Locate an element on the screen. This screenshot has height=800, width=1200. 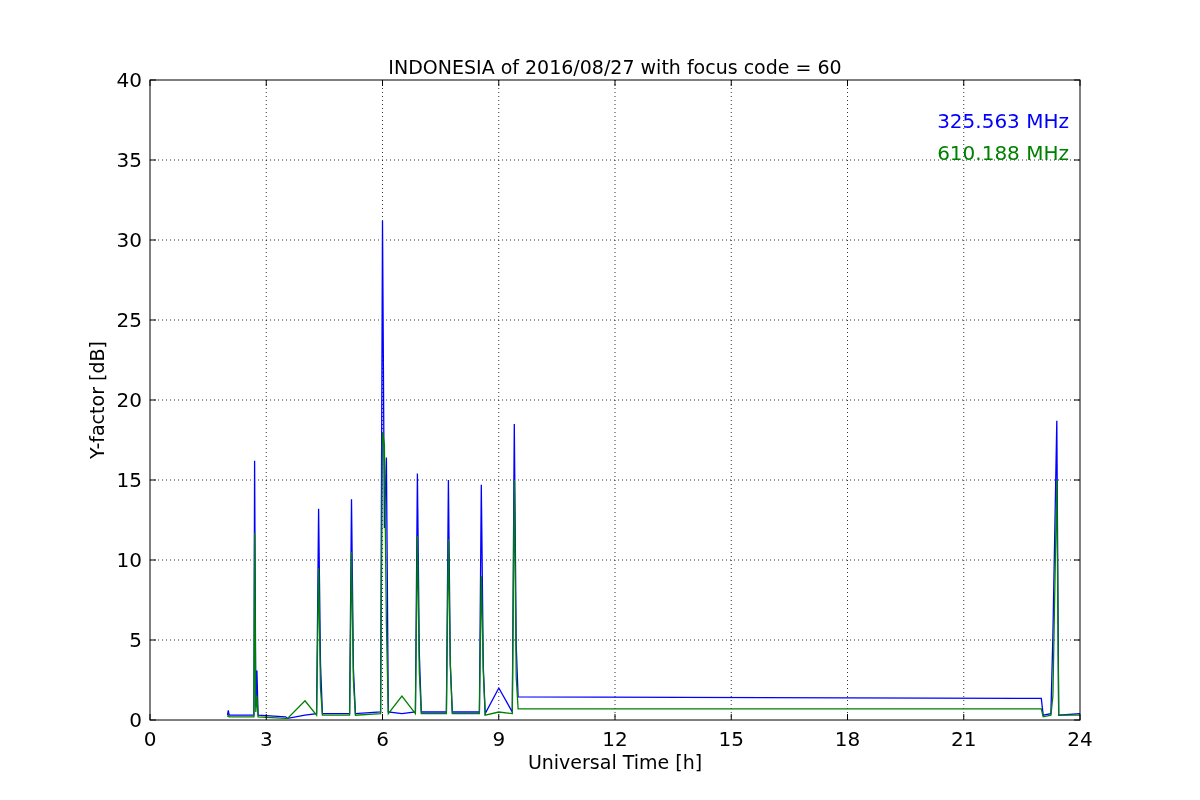
tick-label: 25 is located at coordinates (129, 320).